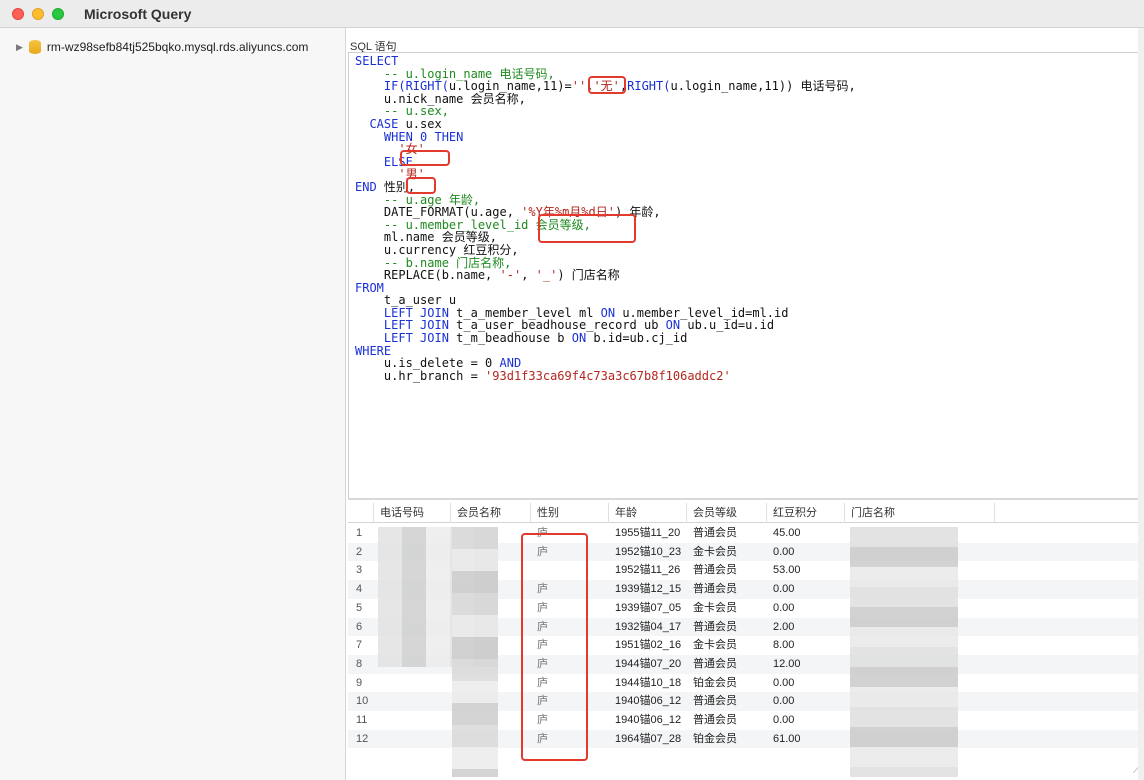  Describe the element at coordinates (648, 570) in the screenshot. I see `table-cell: 1952锚11_26` at that location.